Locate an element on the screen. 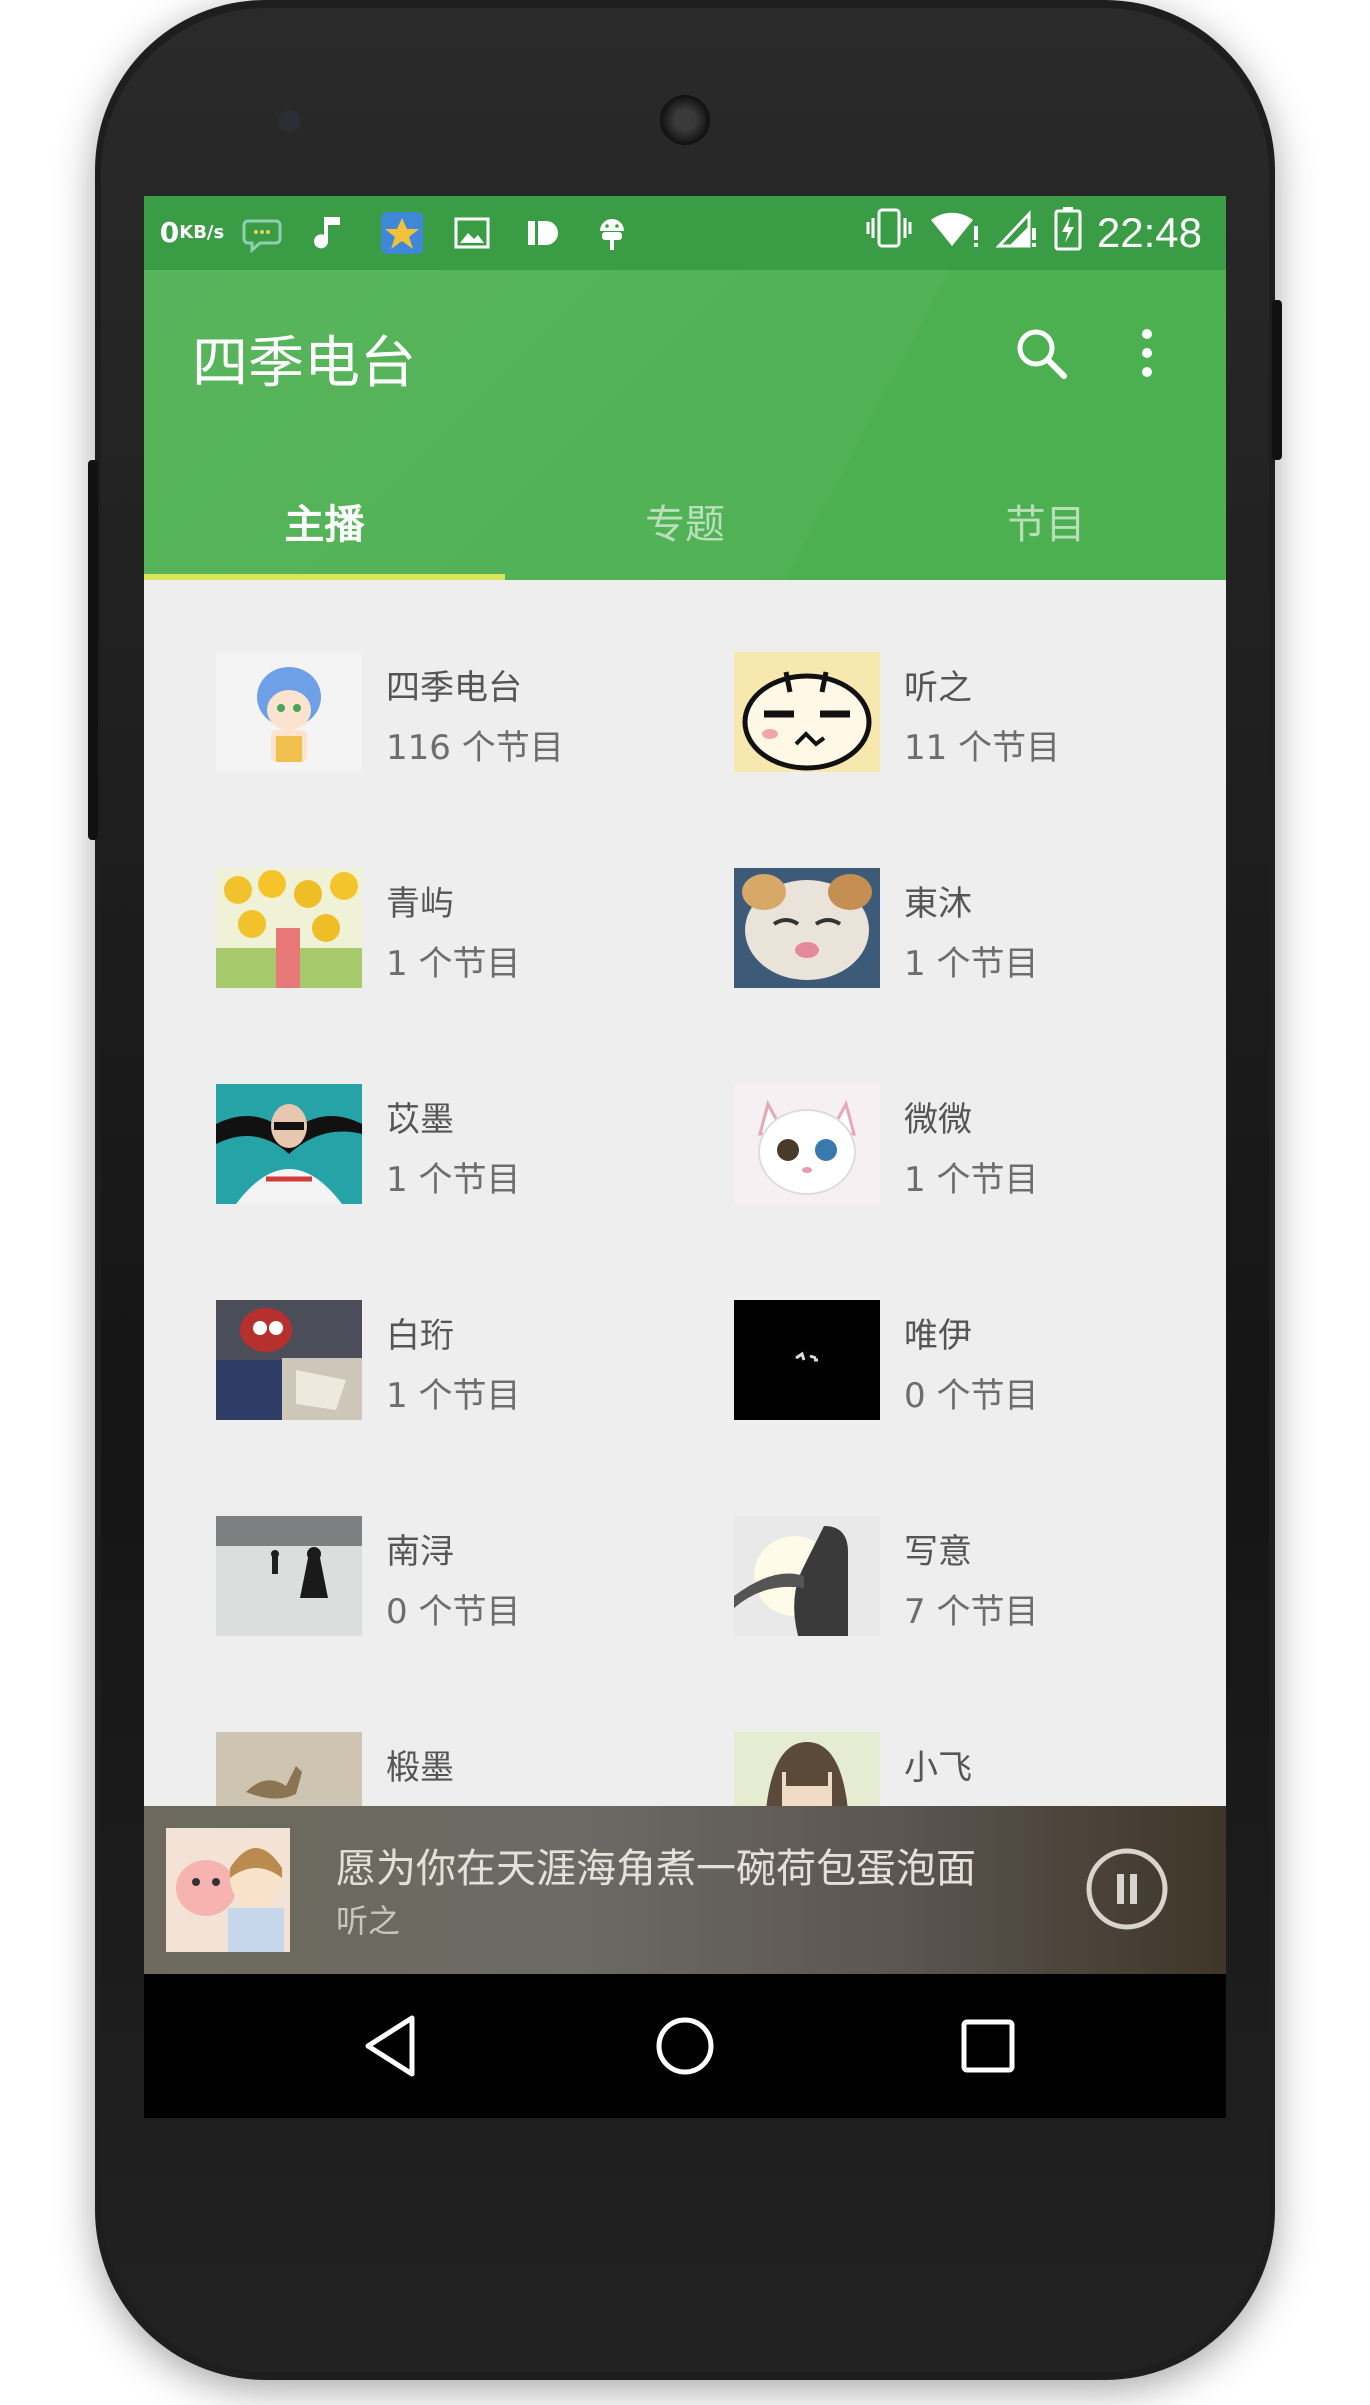 Image resolution: width=1370 pixels, height=2405 pixels. power-button is located at coordinates (1277, 380).